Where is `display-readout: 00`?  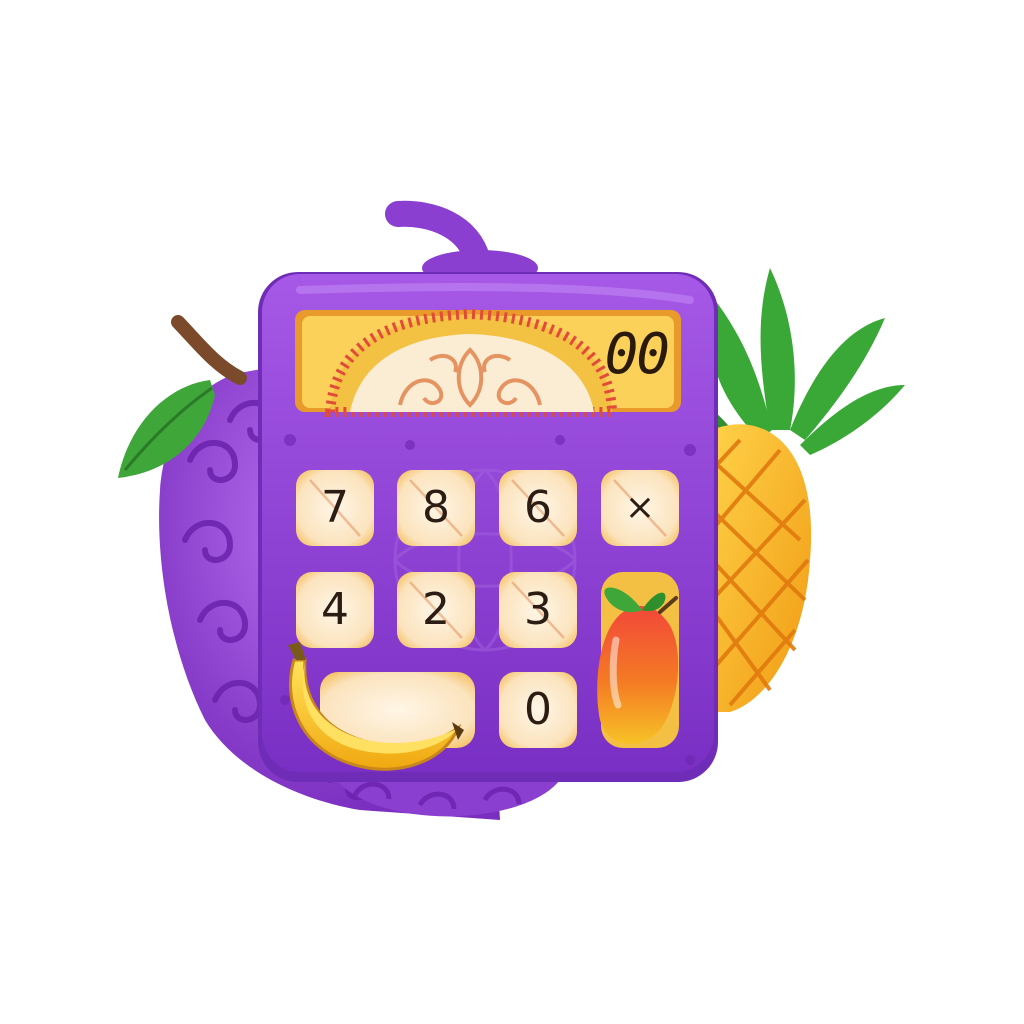
display-readout: 00 is located at coordinates (637, 354).